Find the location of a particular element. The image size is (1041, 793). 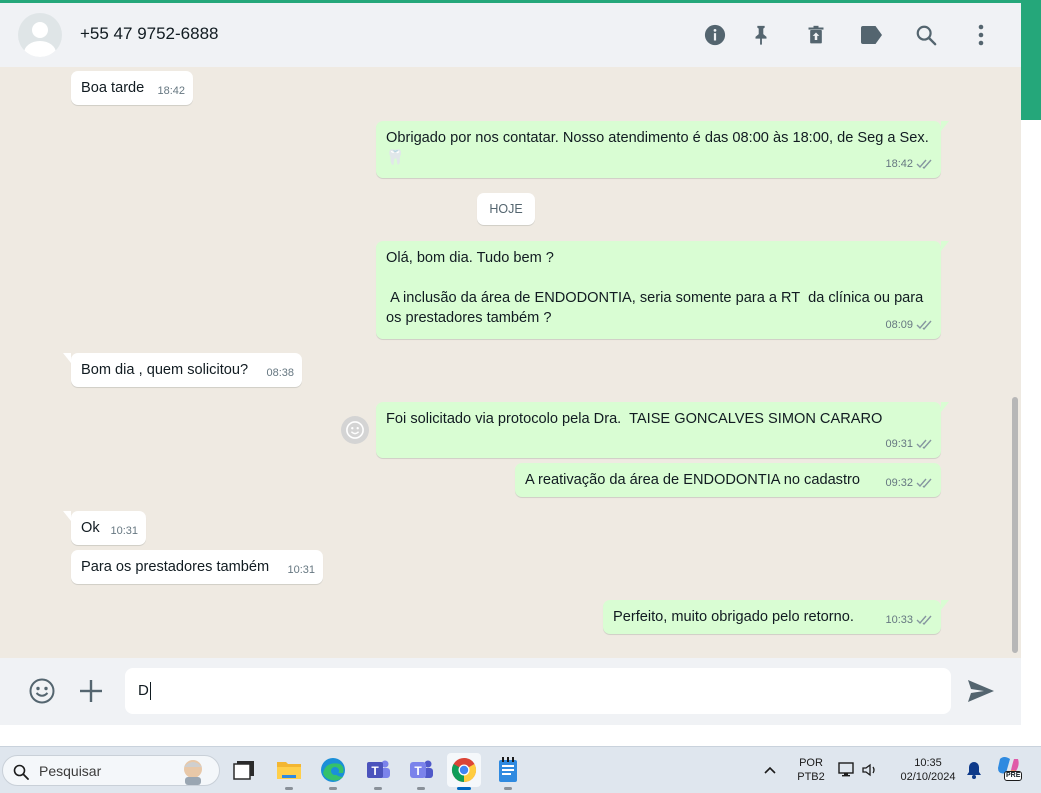

message-meta: 09:32 is located at coordinates (909, 483).